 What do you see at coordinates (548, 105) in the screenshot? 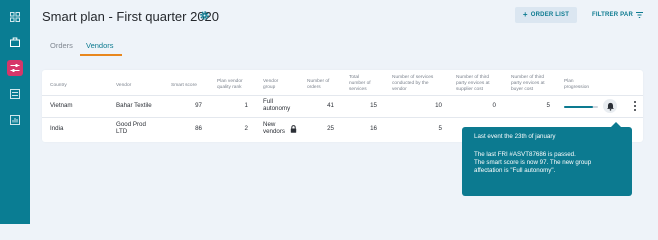
I see `cell-buyer-cost: 5` at bounding box center [548, 105].